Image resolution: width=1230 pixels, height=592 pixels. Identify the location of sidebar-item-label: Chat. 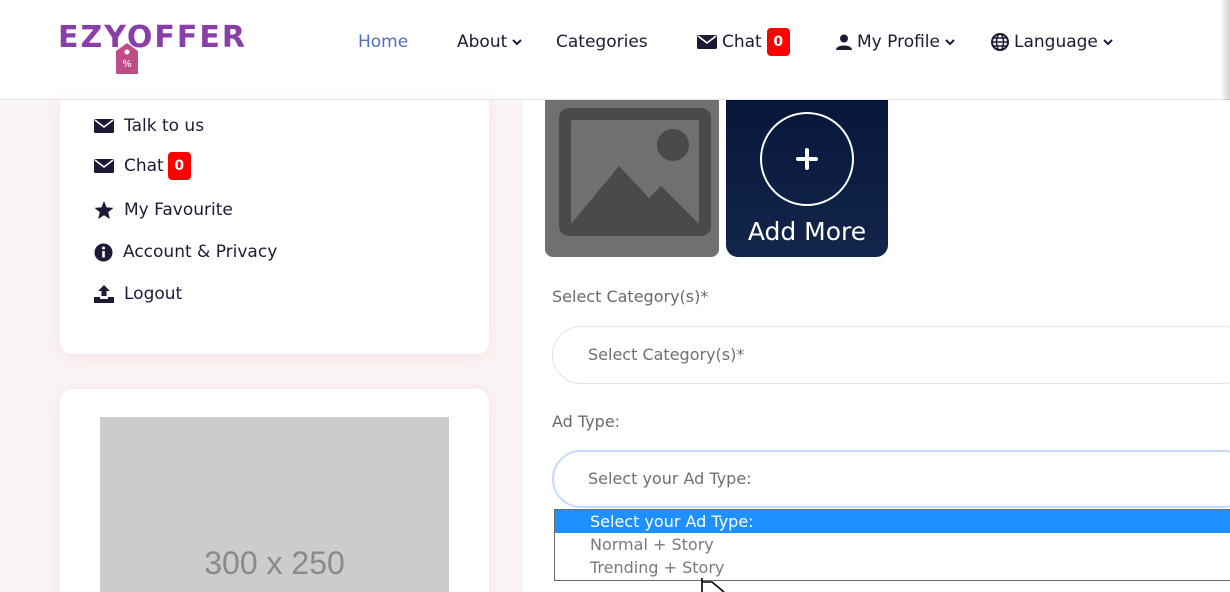
(144, 166).